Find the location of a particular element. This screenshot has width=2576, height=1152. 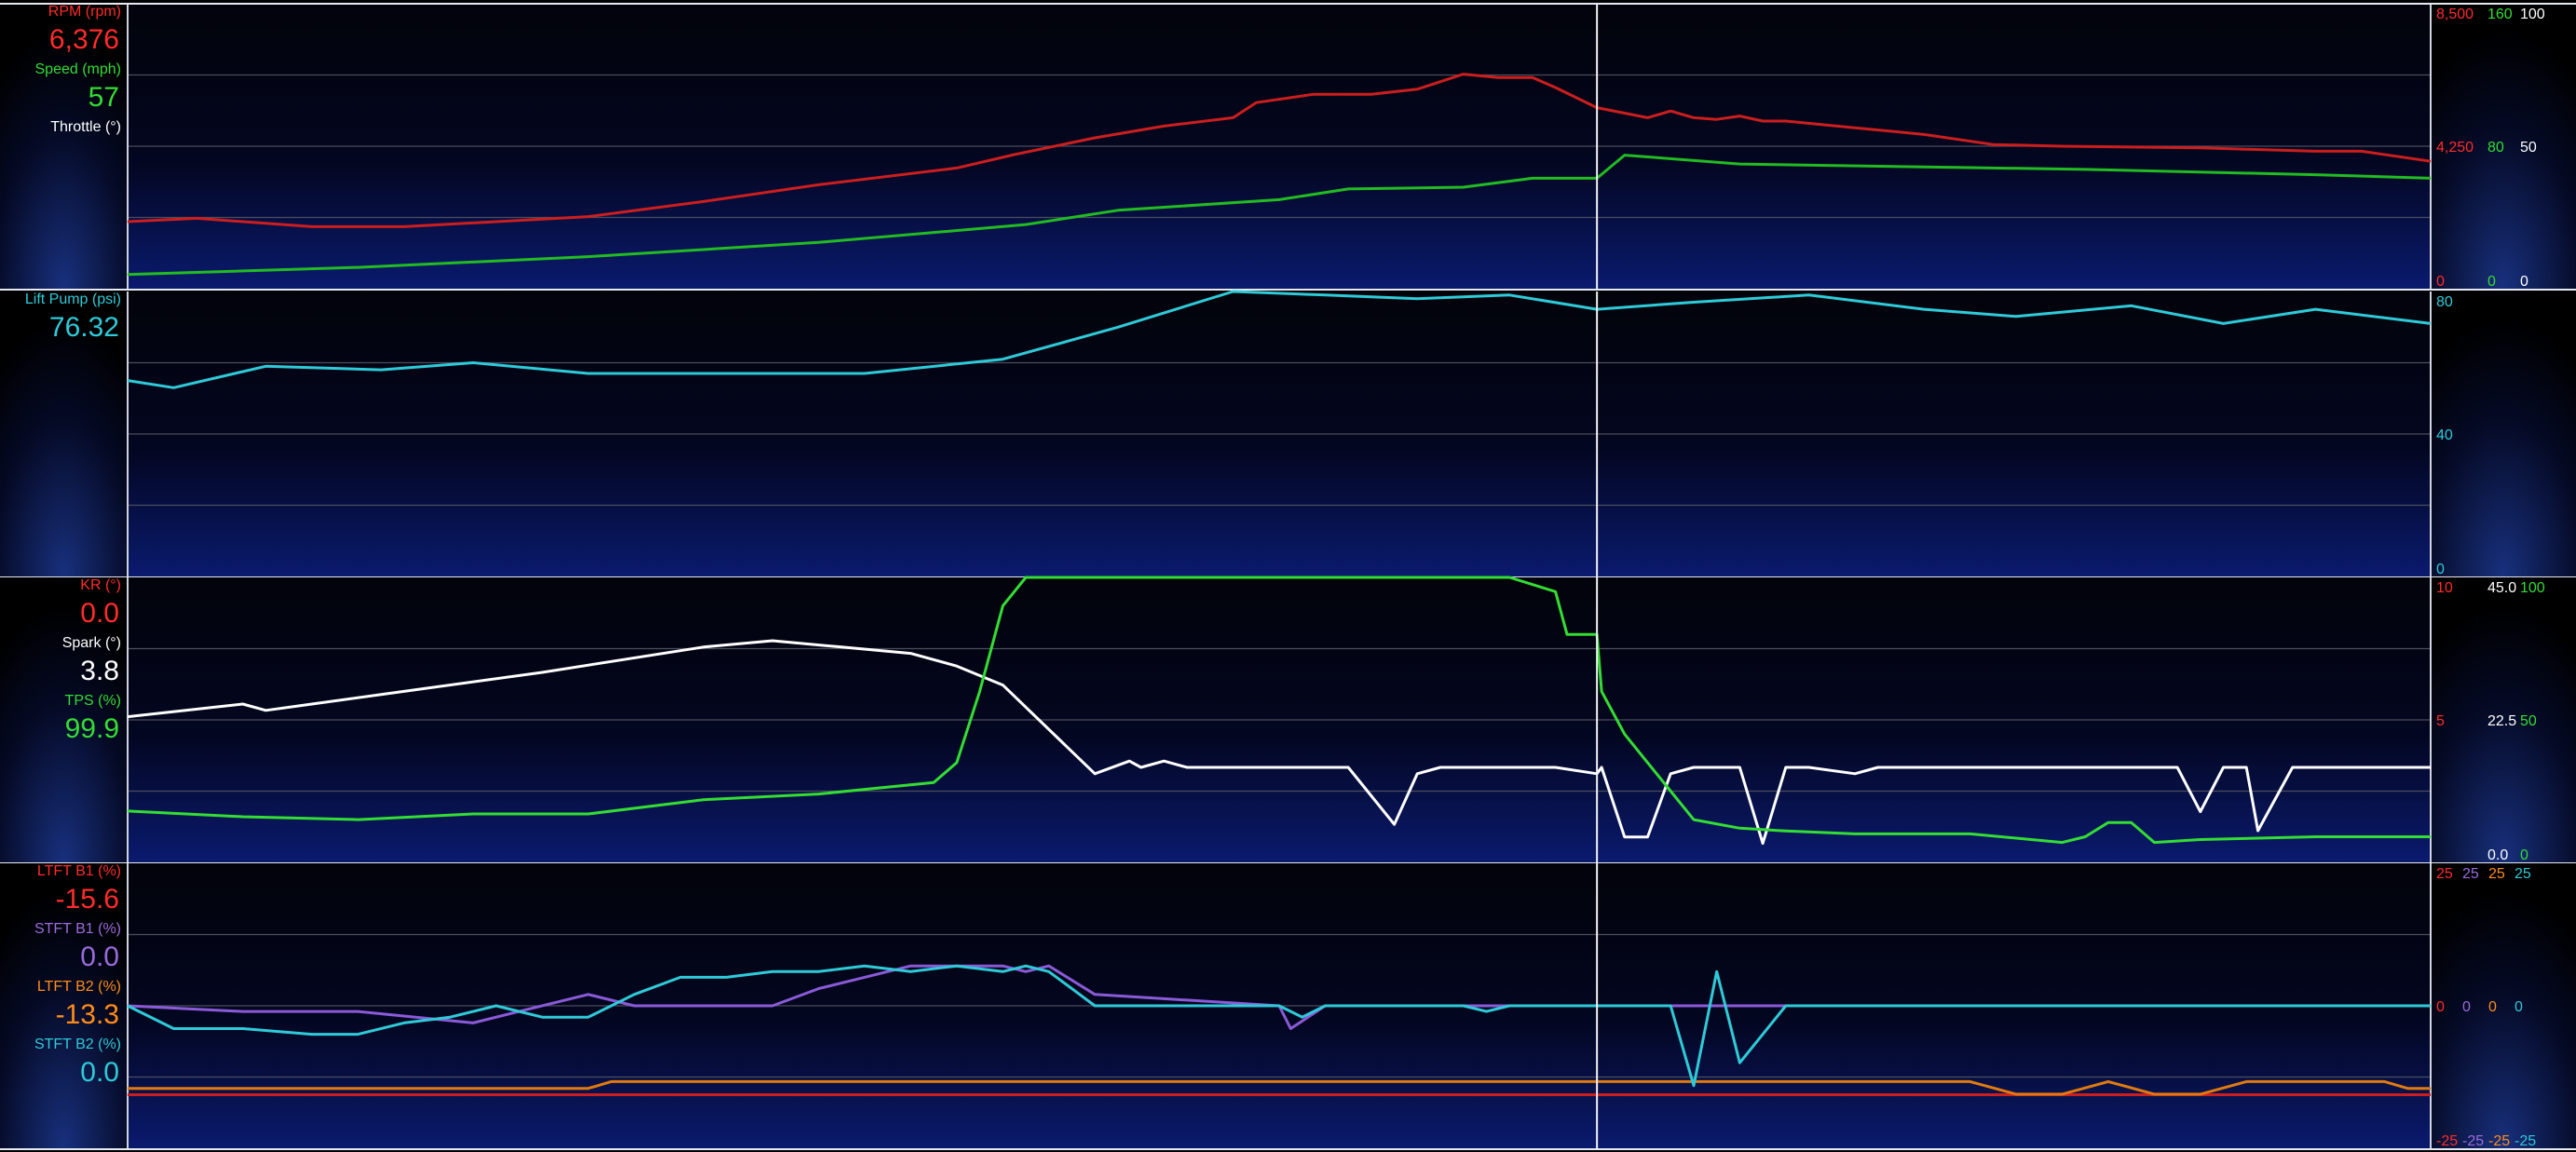

channel-value: -13.3 is located at coordinates (87, 1015).